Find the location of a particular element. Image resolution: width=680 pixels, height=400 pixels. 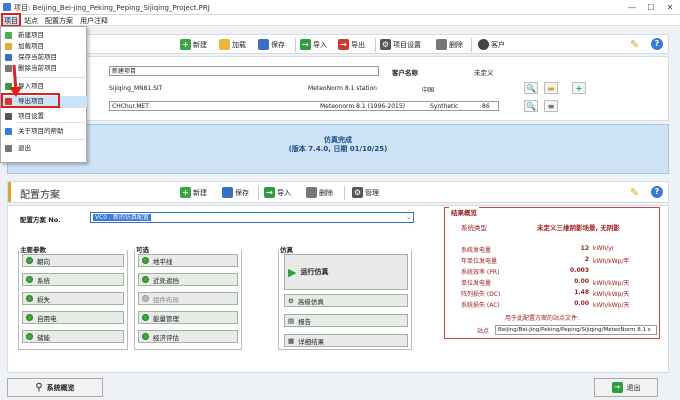

result-label: 系统效率 (PR) is located at coordinates (480, 272).